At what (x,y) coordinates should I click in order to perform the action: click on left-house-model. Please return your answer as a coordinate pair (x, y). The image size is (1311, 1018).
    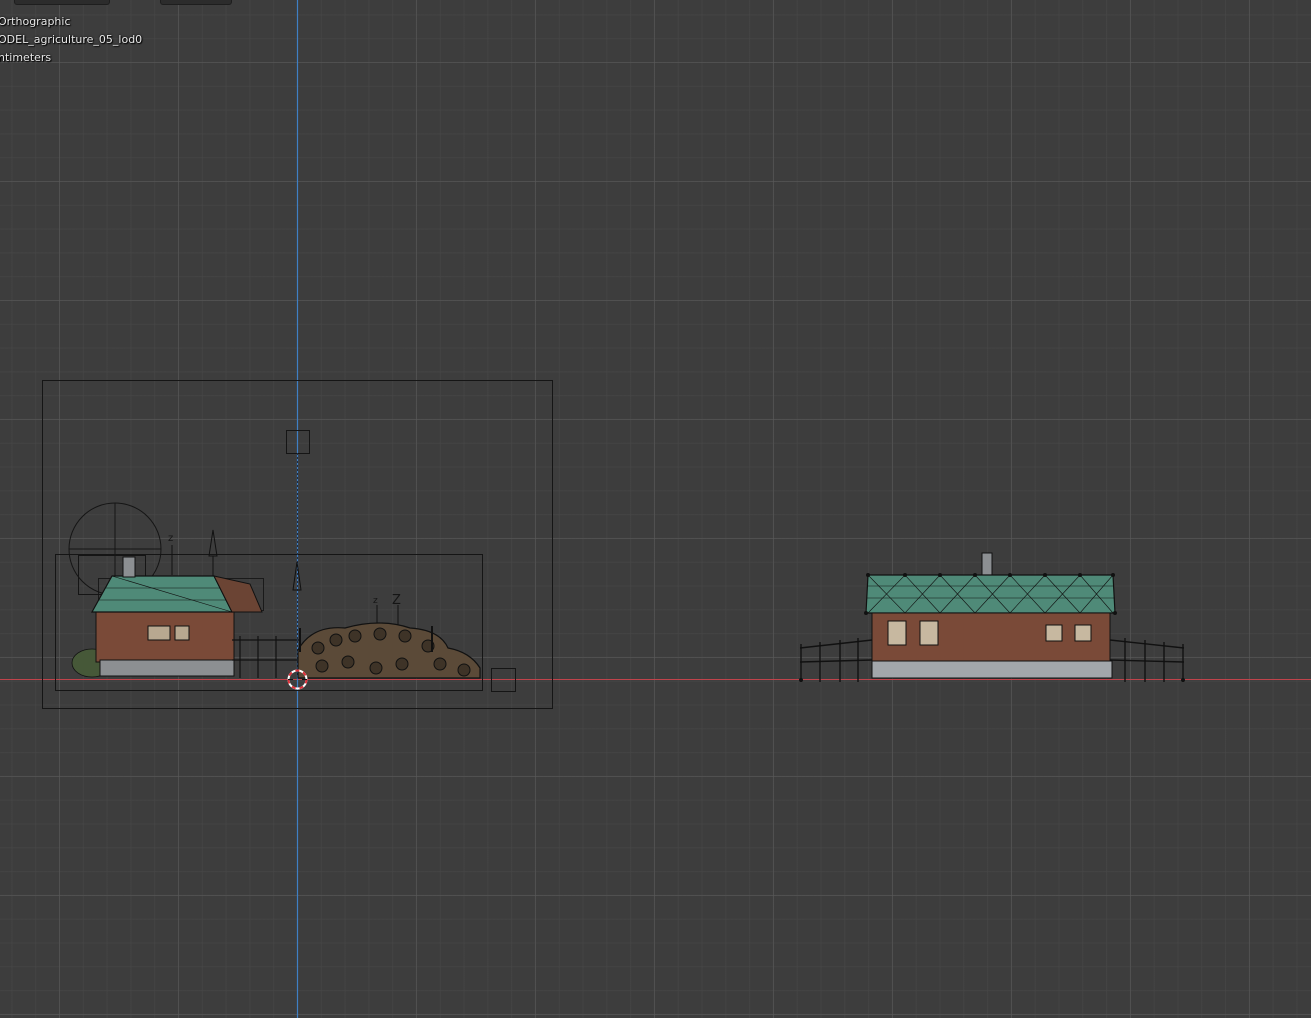
    Looking at the image, I should click on (276, 617).